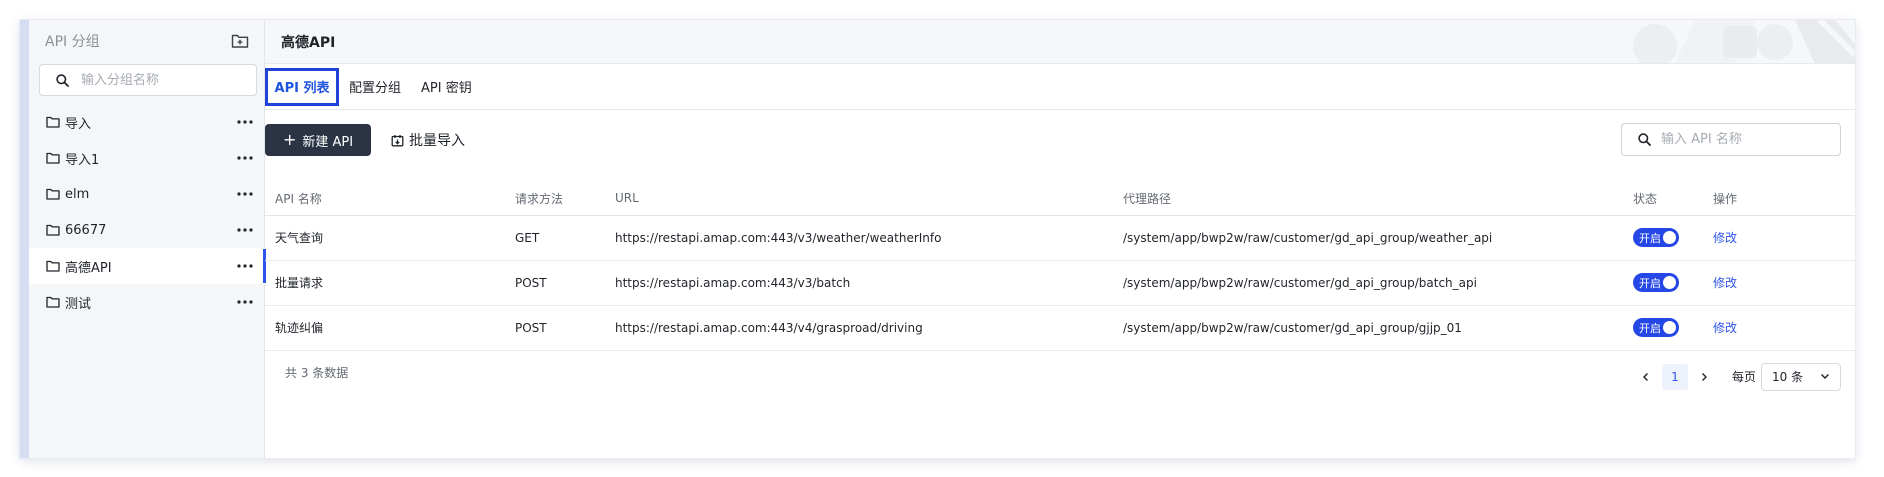 This screenshot has width=1884, height=477. Describe the element at coordinates (147, 230) in the screenshot. I see `sidebar-item-66677: 66677` at that location.